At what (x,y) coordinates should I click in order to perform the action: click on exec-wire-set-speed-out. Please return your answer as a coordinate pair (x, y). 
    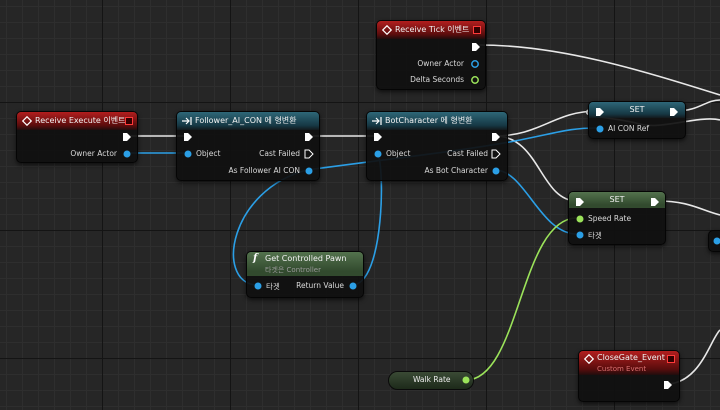
    Looking at the image, I should click on (688, 208).